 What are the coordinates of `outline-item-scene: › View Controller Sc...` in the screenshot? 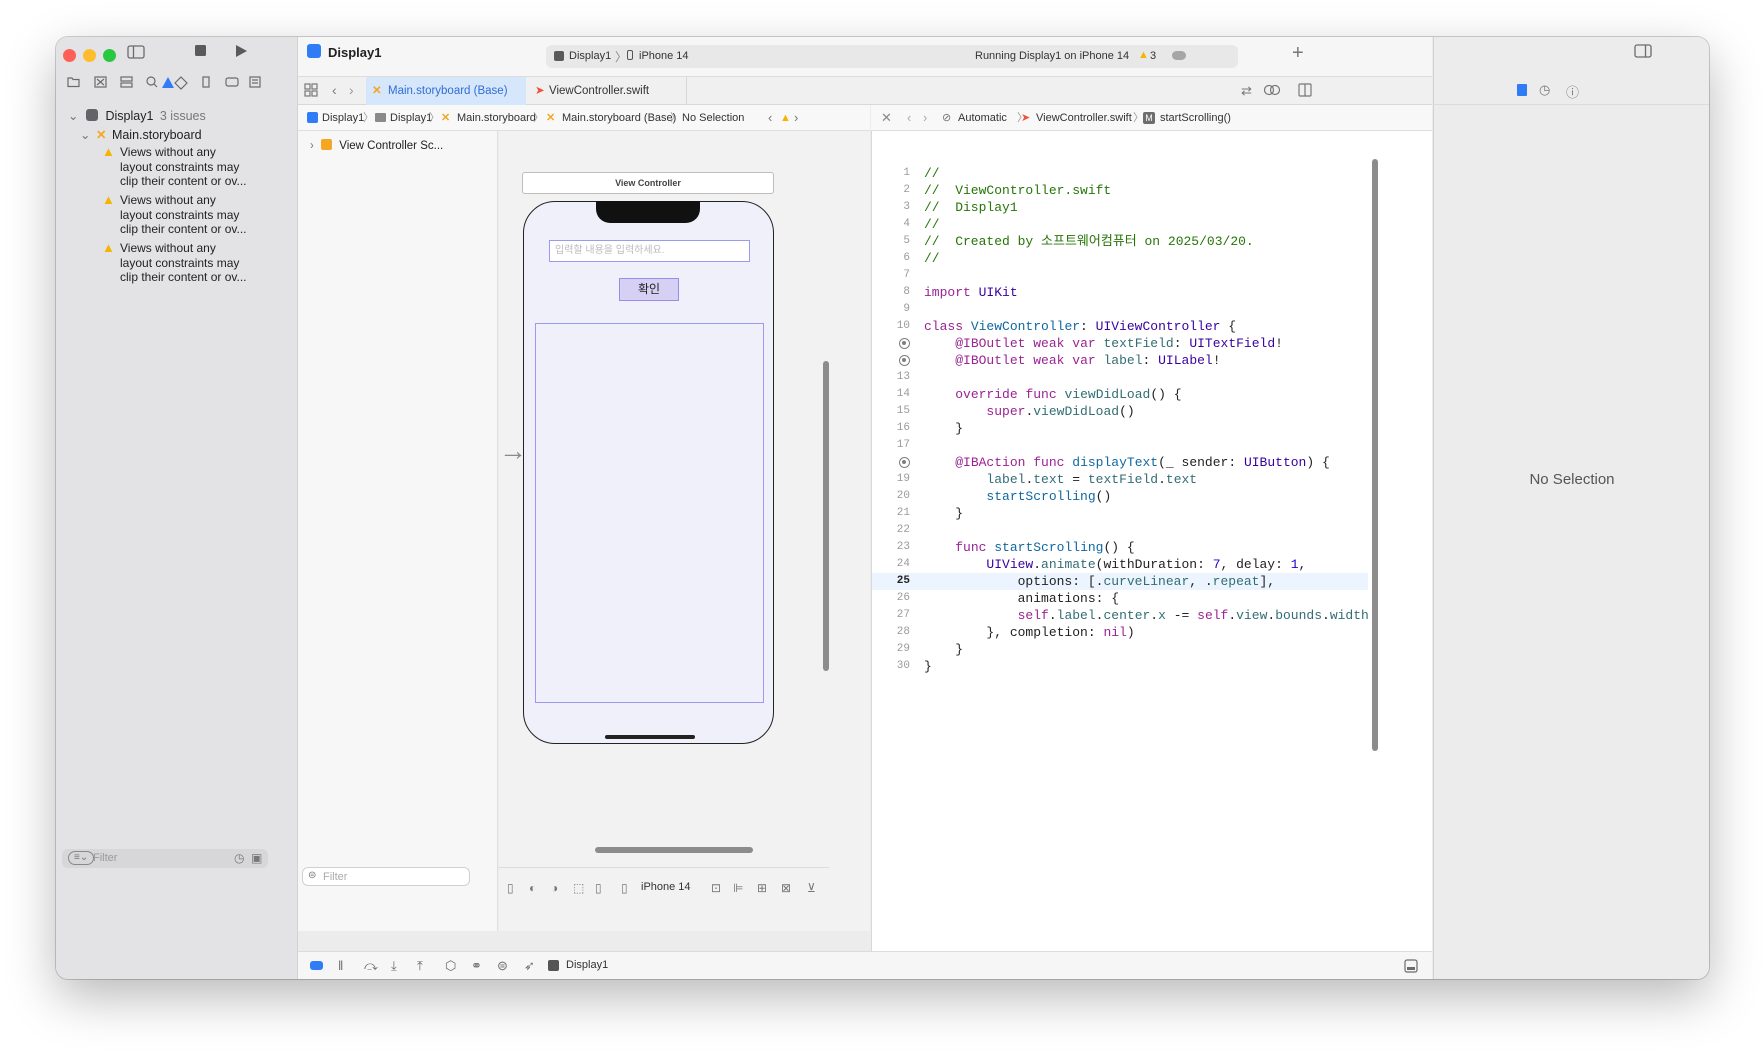 It's located at (376, 145).